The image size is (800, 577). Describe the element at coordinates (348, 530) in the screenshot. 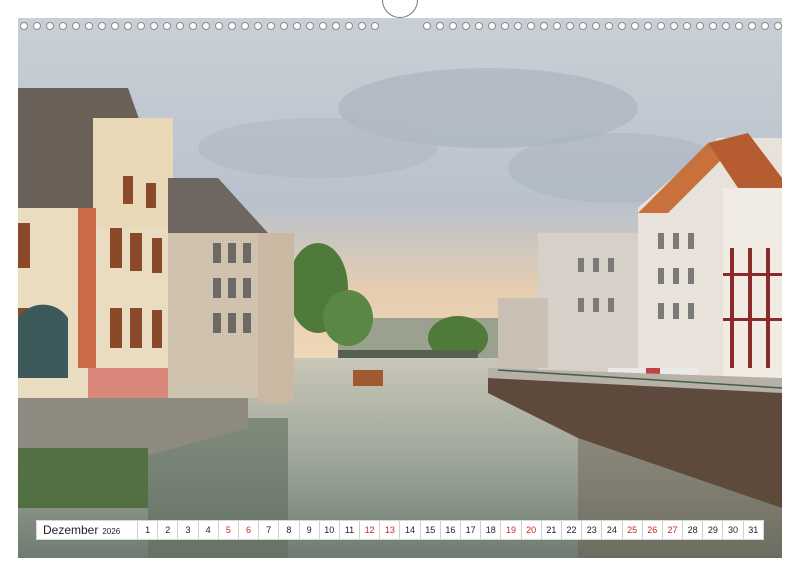

I see `day-cell: 11` at that location.